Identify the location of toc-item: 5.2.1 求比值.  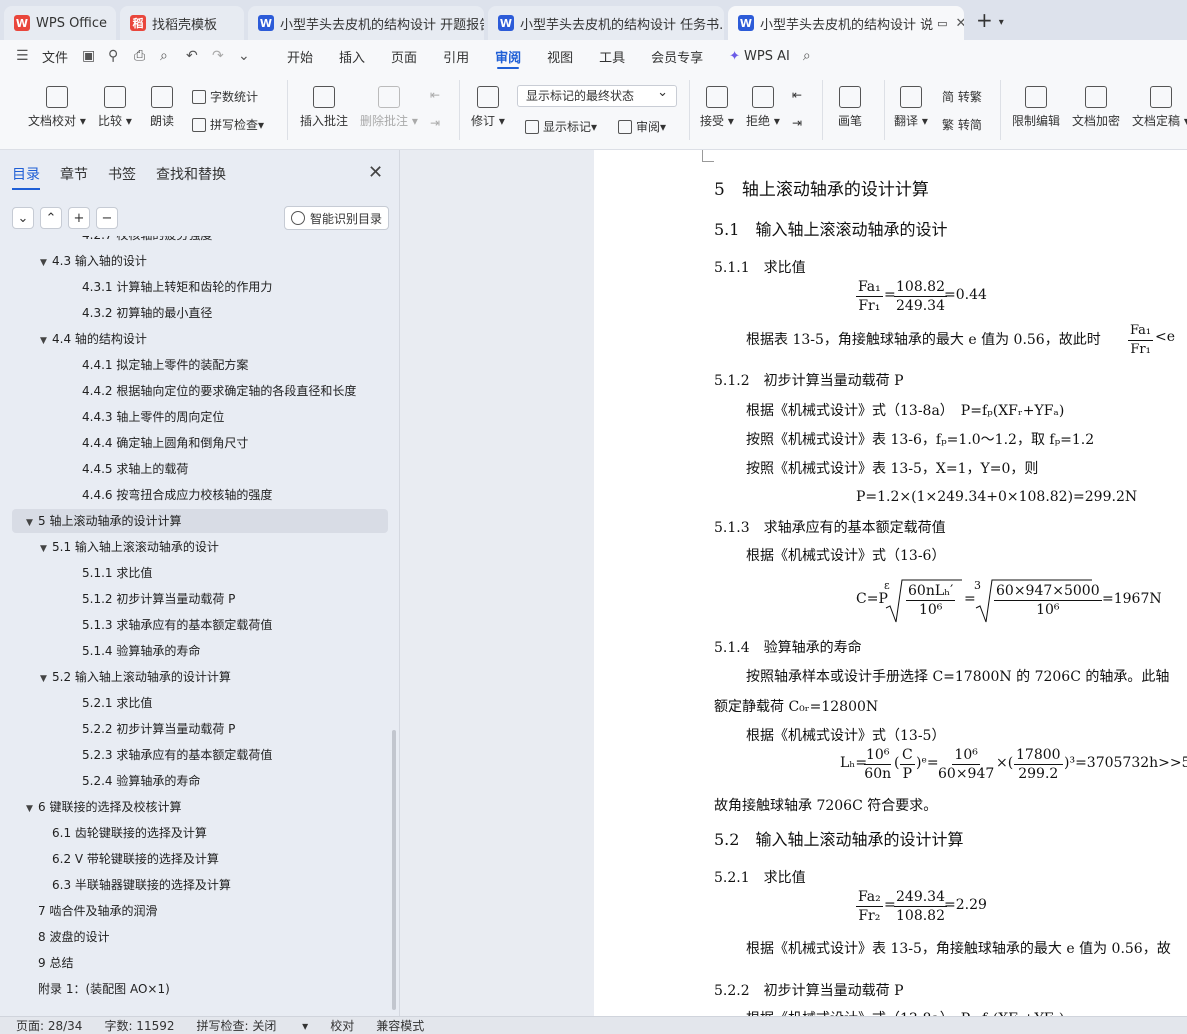
(200, 703).